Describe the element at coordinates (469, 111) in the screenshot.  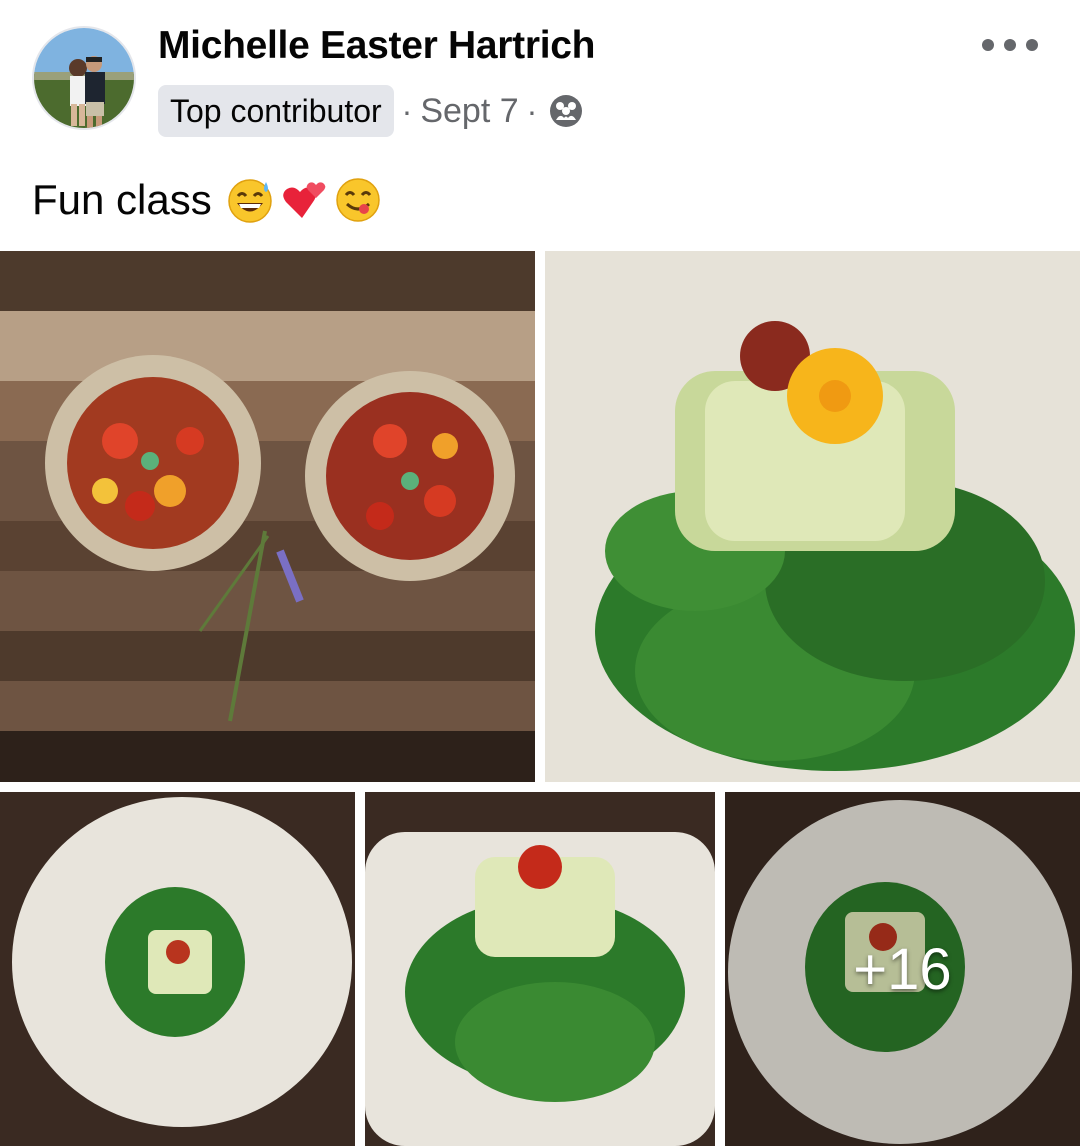
I see `post-date: Sept 7` at that location.